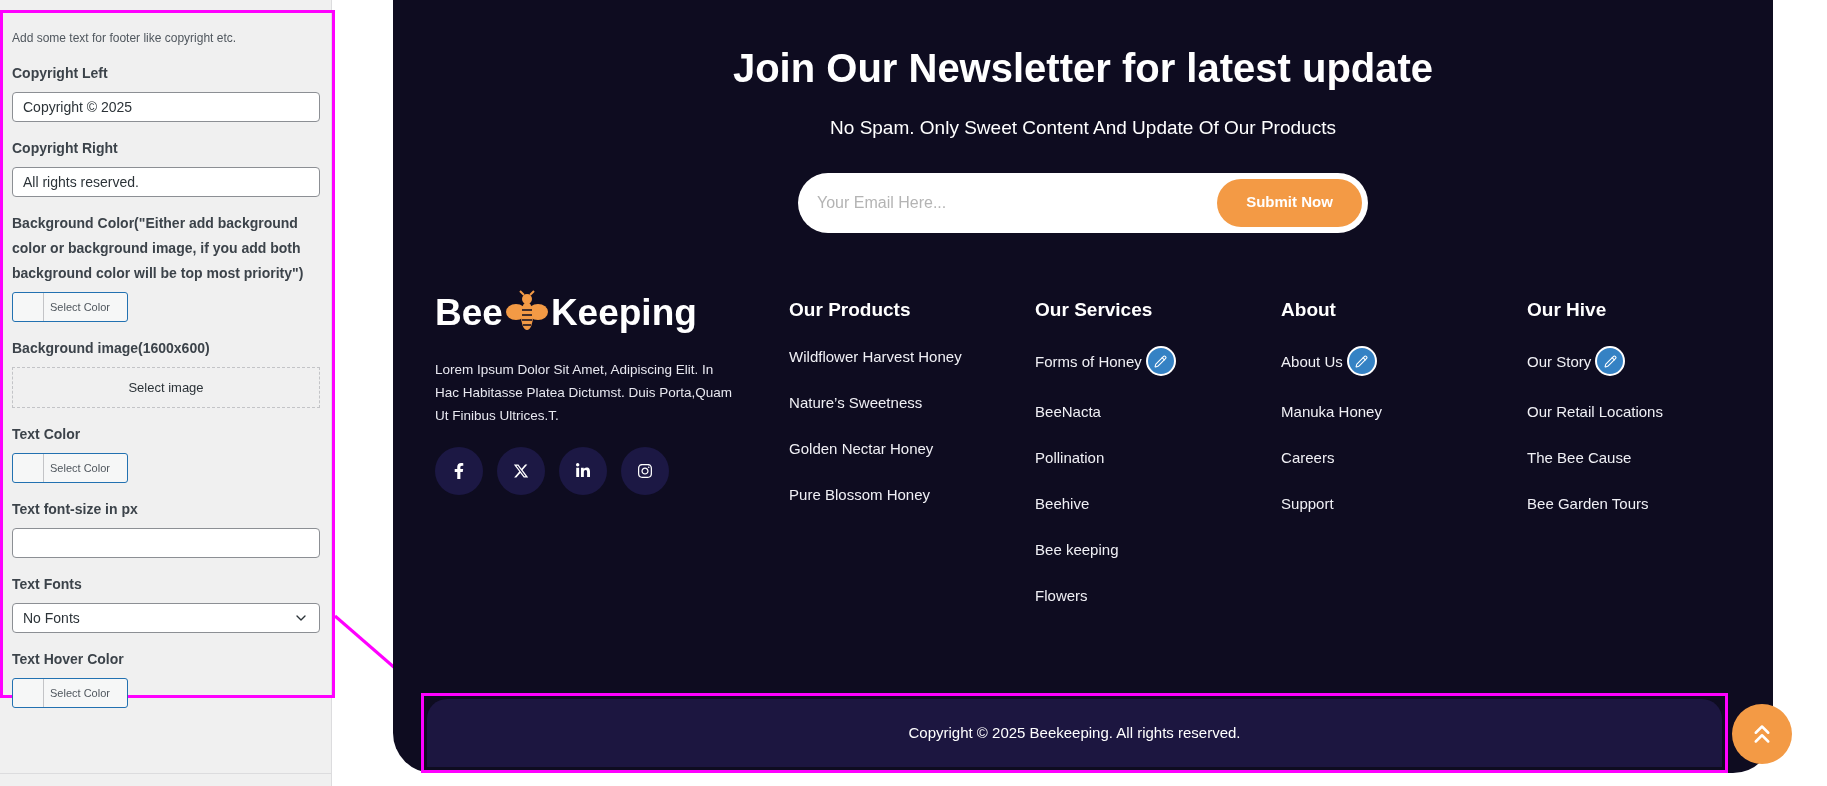 The height and width of the screenshot is (786, 1827). I want to click on facebook-link, so click(459, 470).